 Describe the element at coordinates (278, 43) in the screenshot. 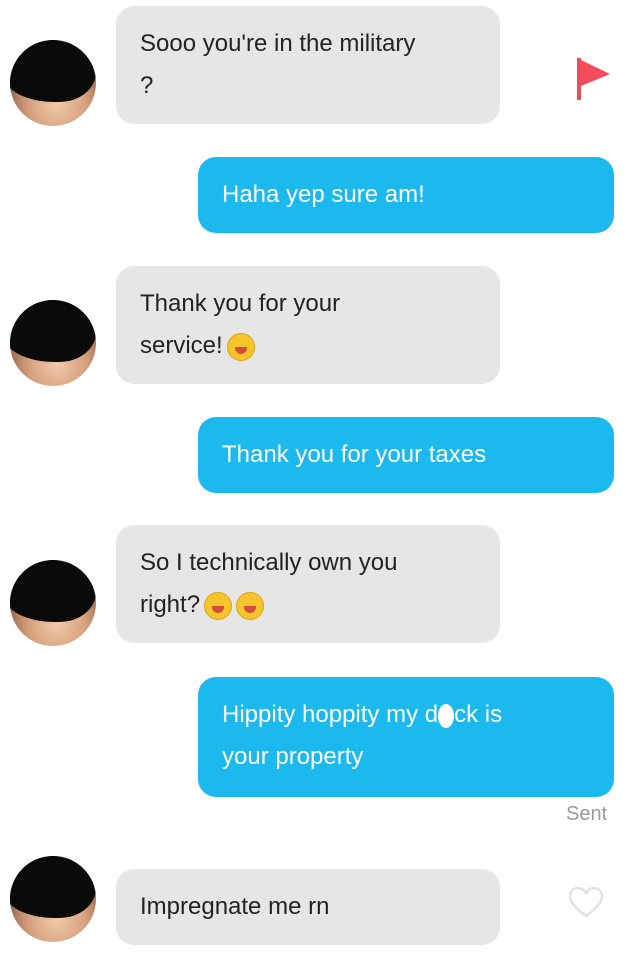

I see `message-text: Sooo you're in the military` at that location.